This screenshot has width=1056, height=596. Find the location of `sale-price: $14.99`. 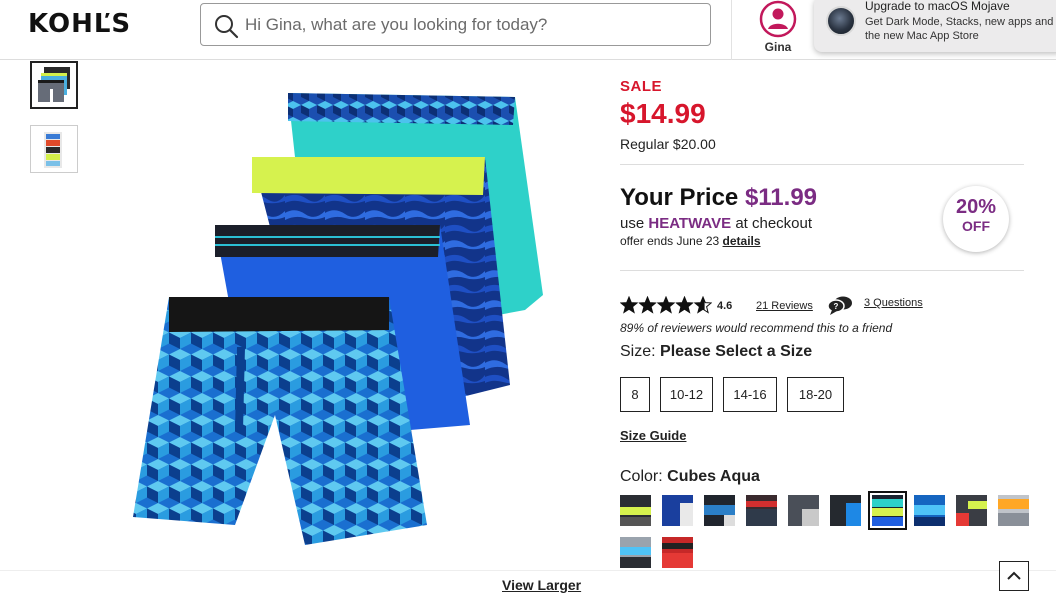

sale-price: $14.99 is located at coordinates (663, 113).